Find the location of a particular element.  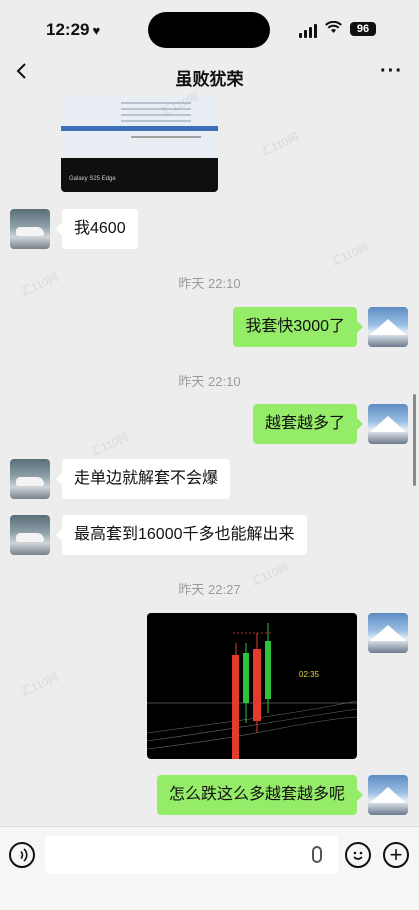

chart-timer: 02:35 is located at coordinates (309, 674).